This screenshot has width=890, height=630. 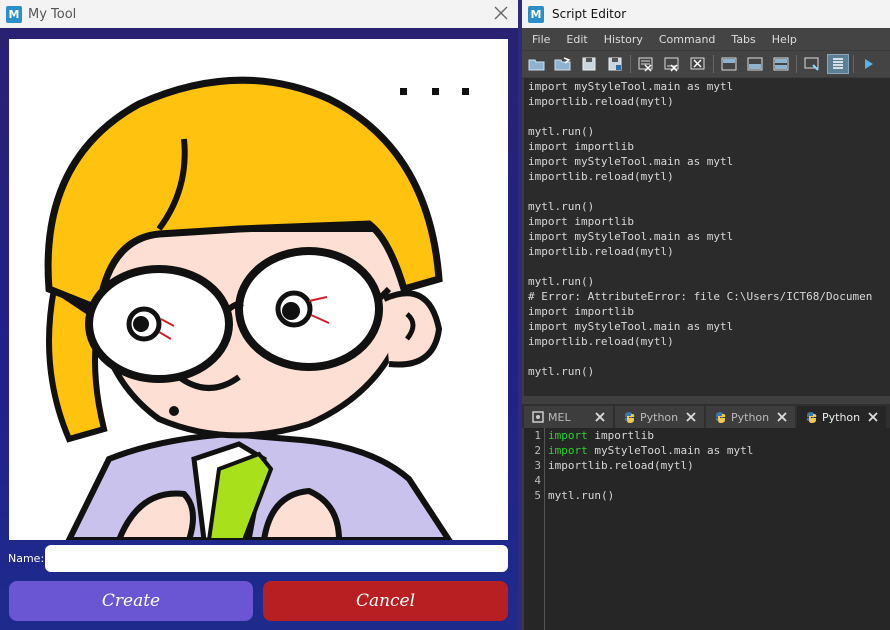 What do you see at coordinates (276, 558) in the screenshot?
I see `name-input` at bounding box center [276, 558].